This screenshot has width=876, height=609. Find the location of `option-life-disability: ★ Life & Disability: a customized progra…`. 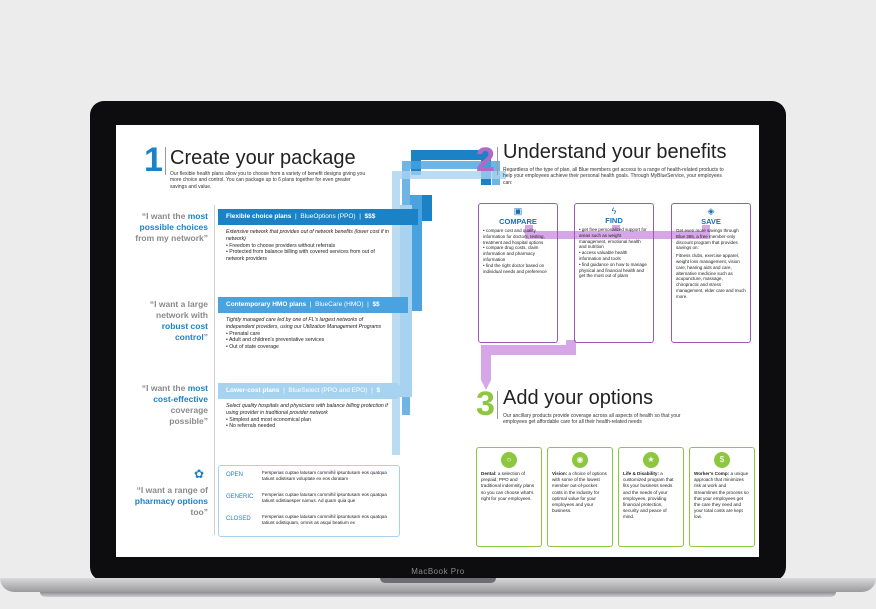

option-life-disability: ★ Life & Disability: a customized progra… is located at coordinates (651, 497).